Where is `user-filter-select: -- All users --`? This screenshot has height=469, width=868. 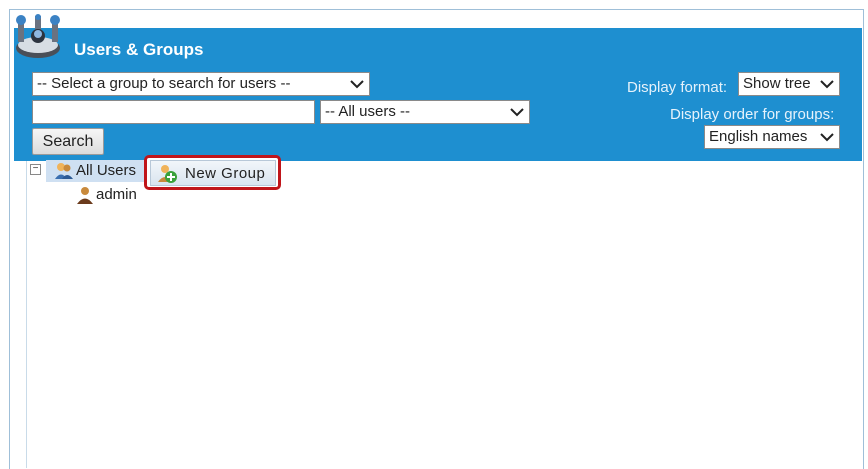 user-filter-select: -- All users -- is located at coordinates (425, 112).